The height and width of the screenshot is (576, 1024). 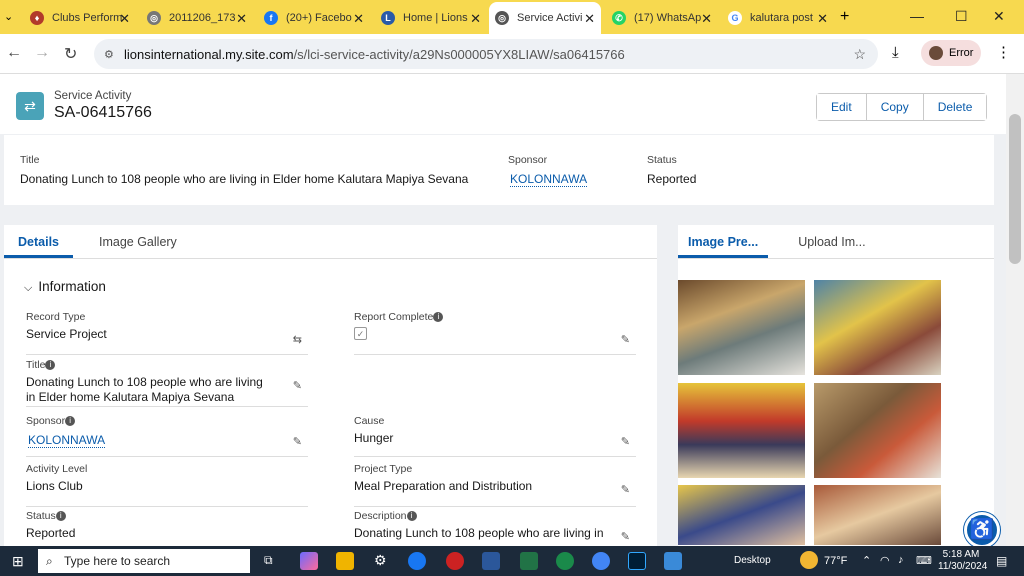 What do you see at coordinates (67, 440) in the screenshot?
I see `sponsor-field-link: KOLONNAWA` at bounding box center [67, 440].